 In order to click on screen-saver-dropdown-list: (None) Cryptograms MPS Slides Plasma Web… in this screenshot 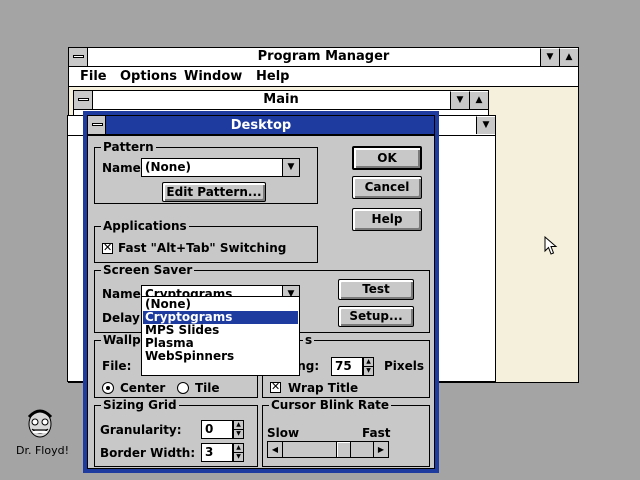, I will do `click(220, 336)`.